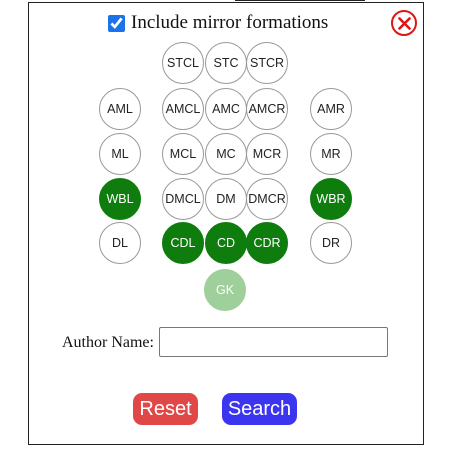 Image resolution: width=452 pixels, height=469 pixels. I want to click on close-icon, so click(404, 23).